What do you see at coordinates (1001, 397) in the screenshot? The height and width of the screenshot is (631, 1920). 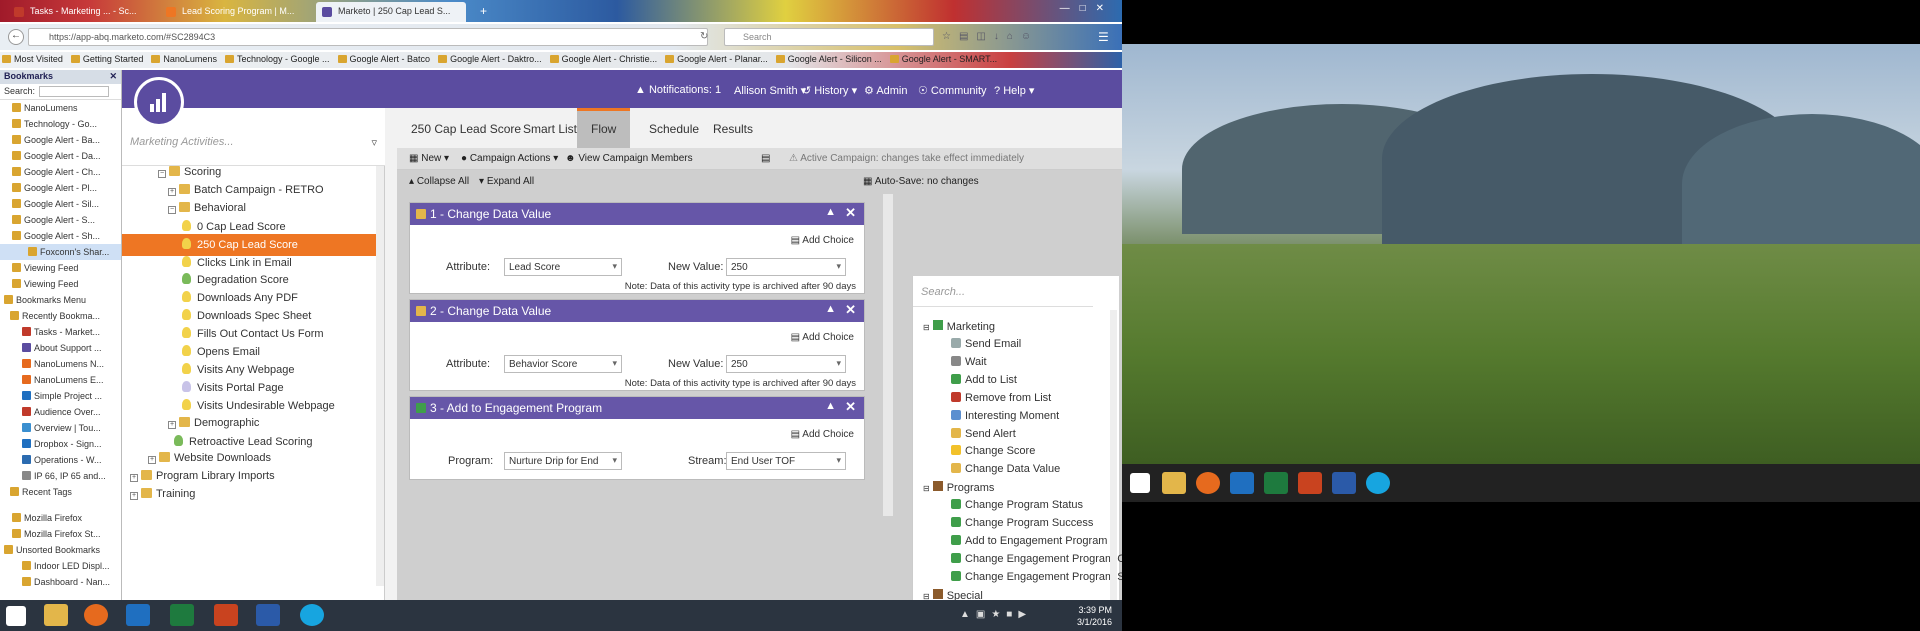 I see `palette-item: Remove from List` at bounding box center [1001, 397].